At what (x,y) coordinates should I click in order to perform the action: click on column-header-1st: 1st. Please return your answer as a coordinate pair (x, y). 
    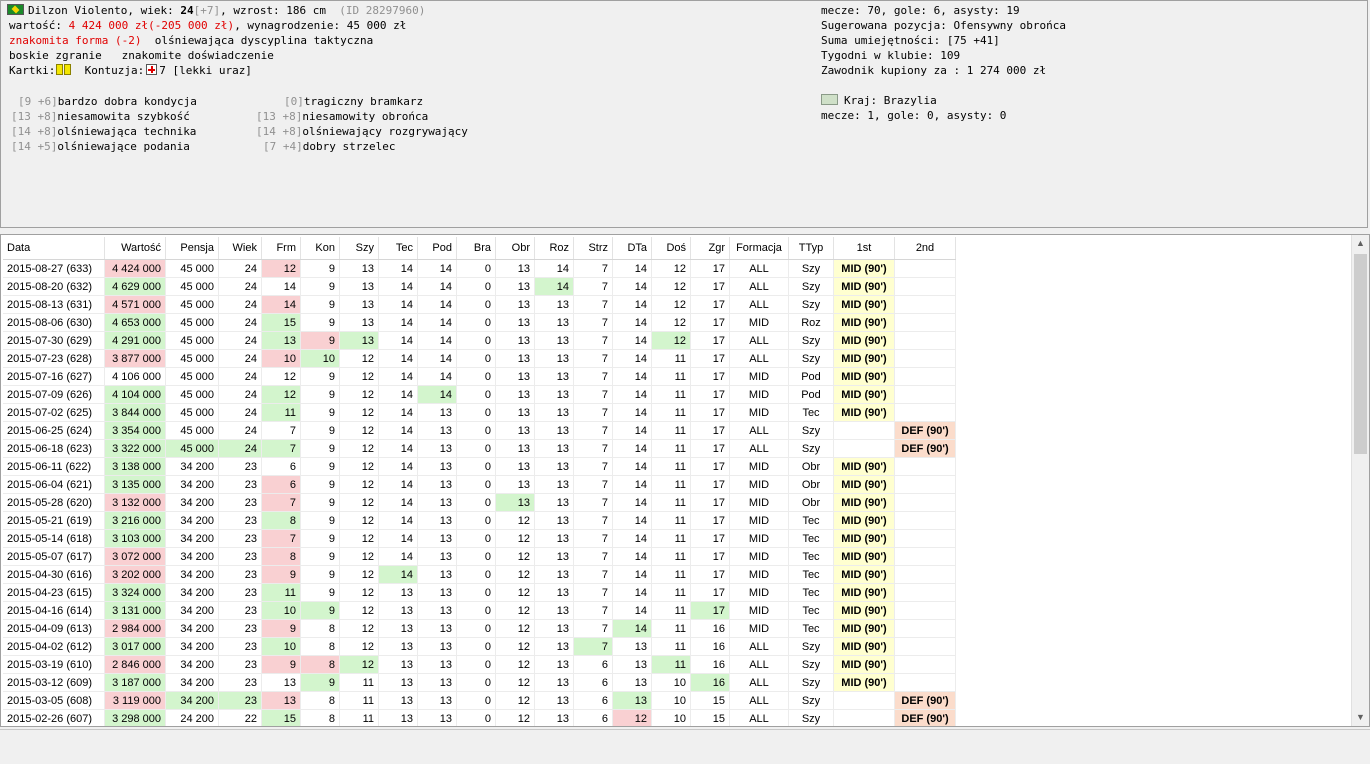
    Looking at the image, I should click on (864, 248).